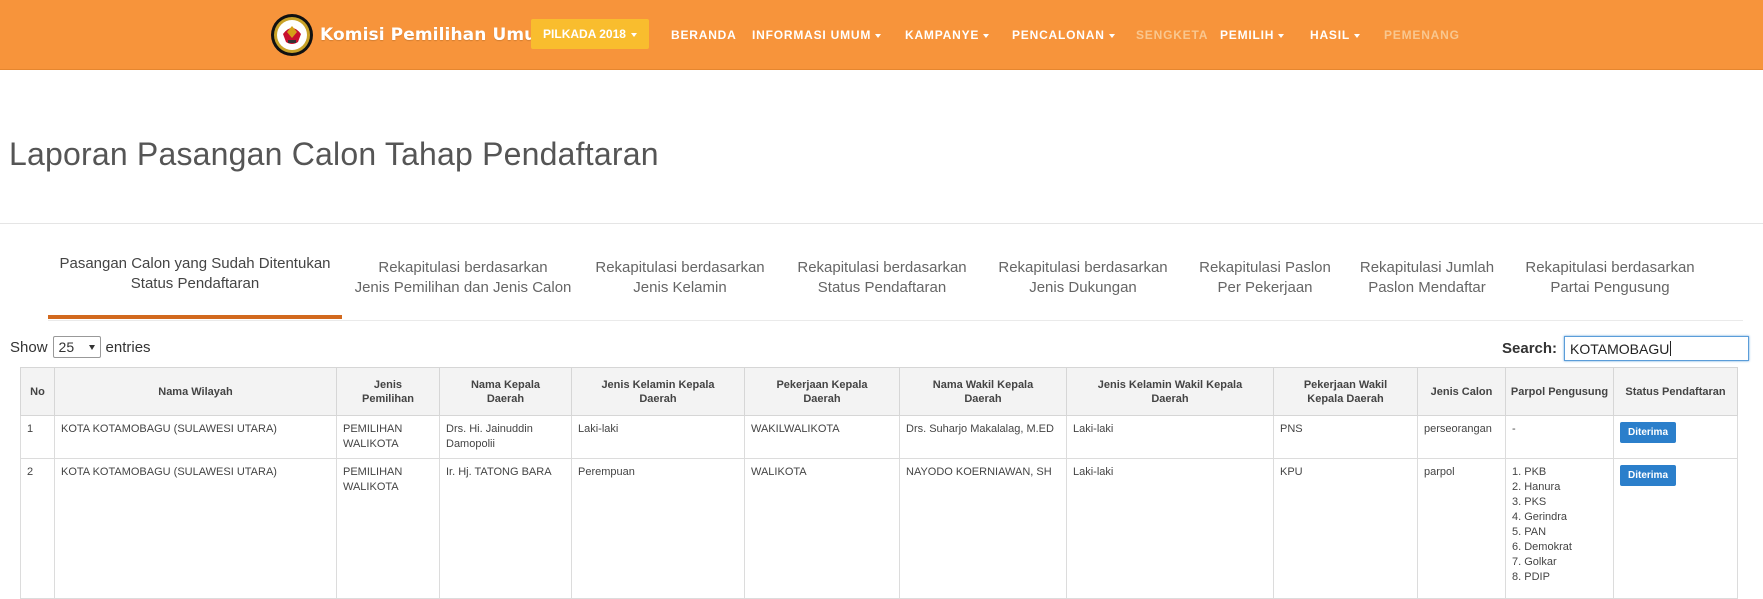  I want to click on col-header-pekerjaan-wakil: Pekerjaan Wakil Kepala Daerah, so click(1345, 391).